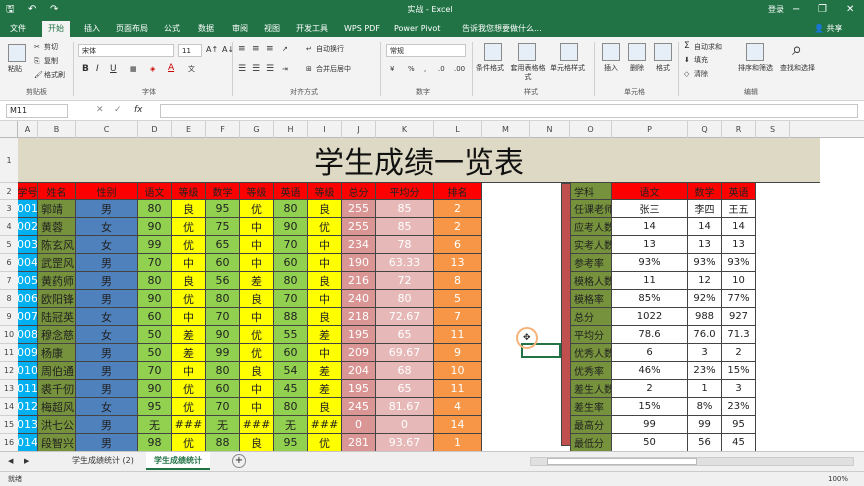  Describe the element at coordinates (739, 425) in the screenshot. I see `stats-cell: 95` at that location.